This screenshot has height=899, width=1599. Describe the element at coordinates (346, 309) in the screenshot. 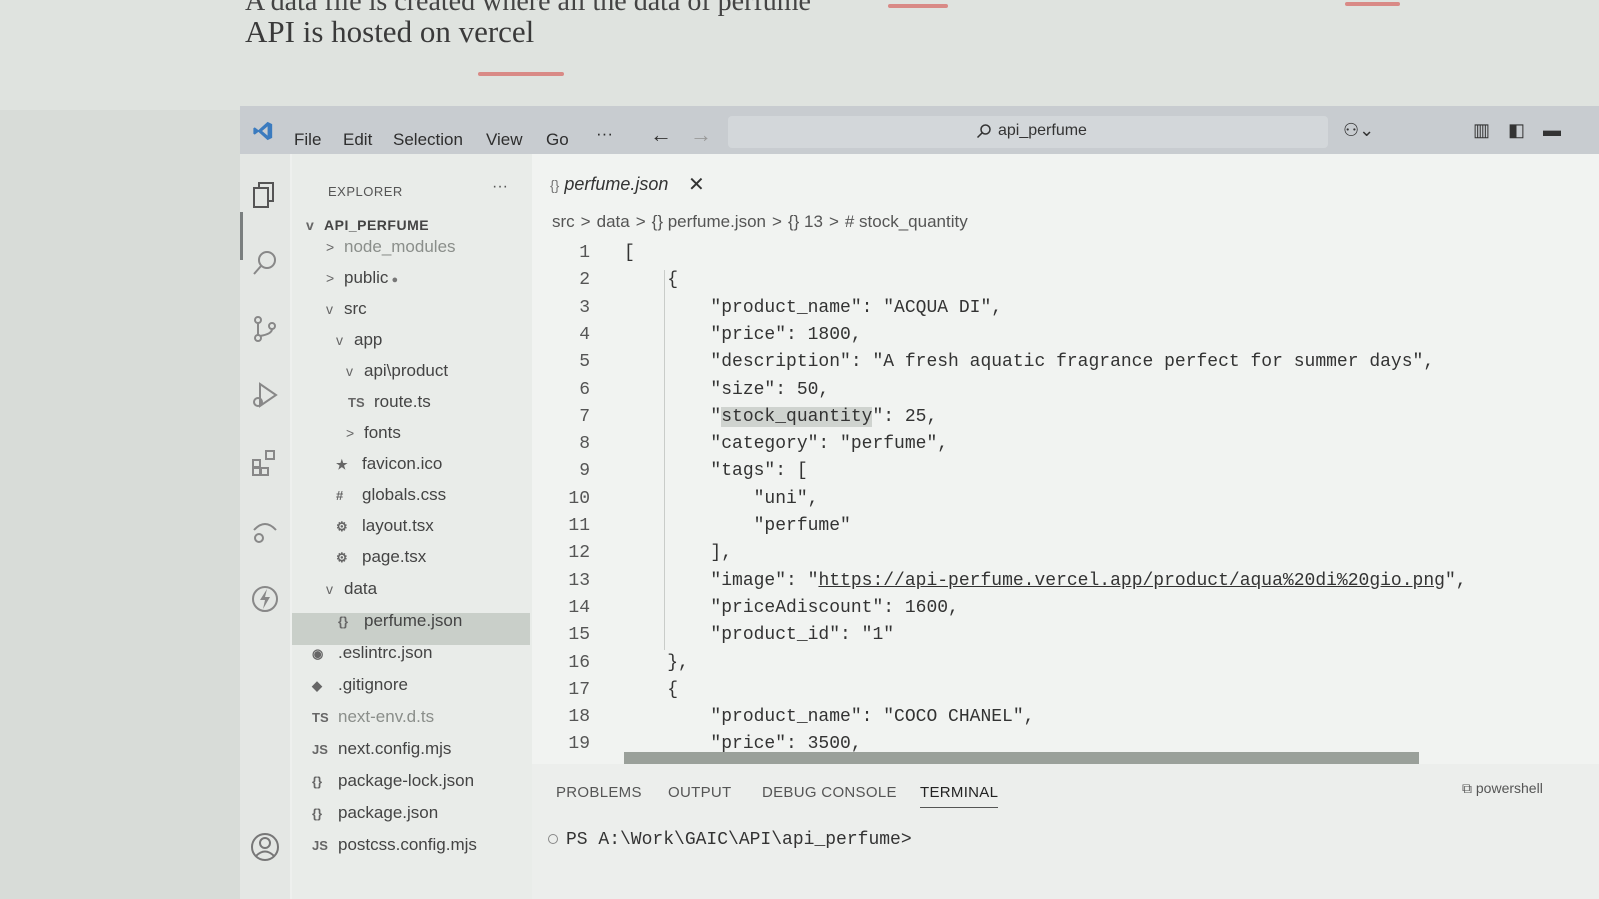

I see `tree-item: v src` at that location.